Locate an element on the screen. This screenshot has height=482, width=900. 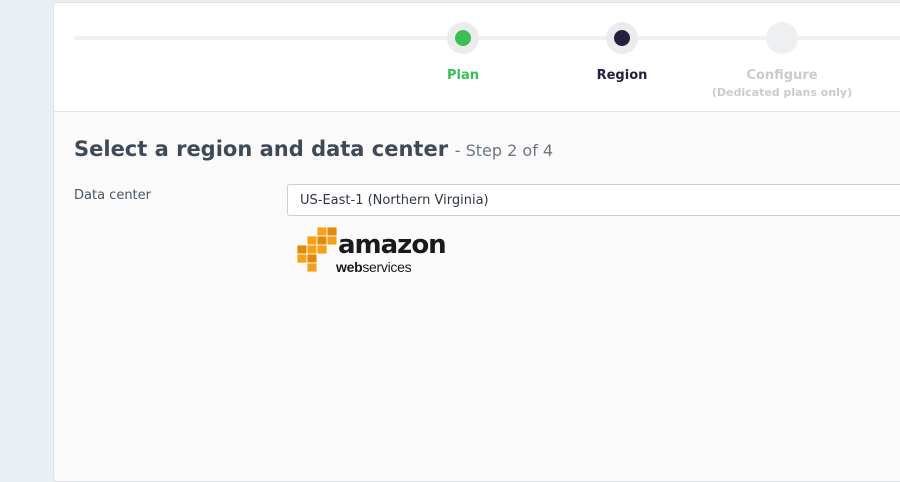
step-plan: Plan is located at coordinates (463, 53).